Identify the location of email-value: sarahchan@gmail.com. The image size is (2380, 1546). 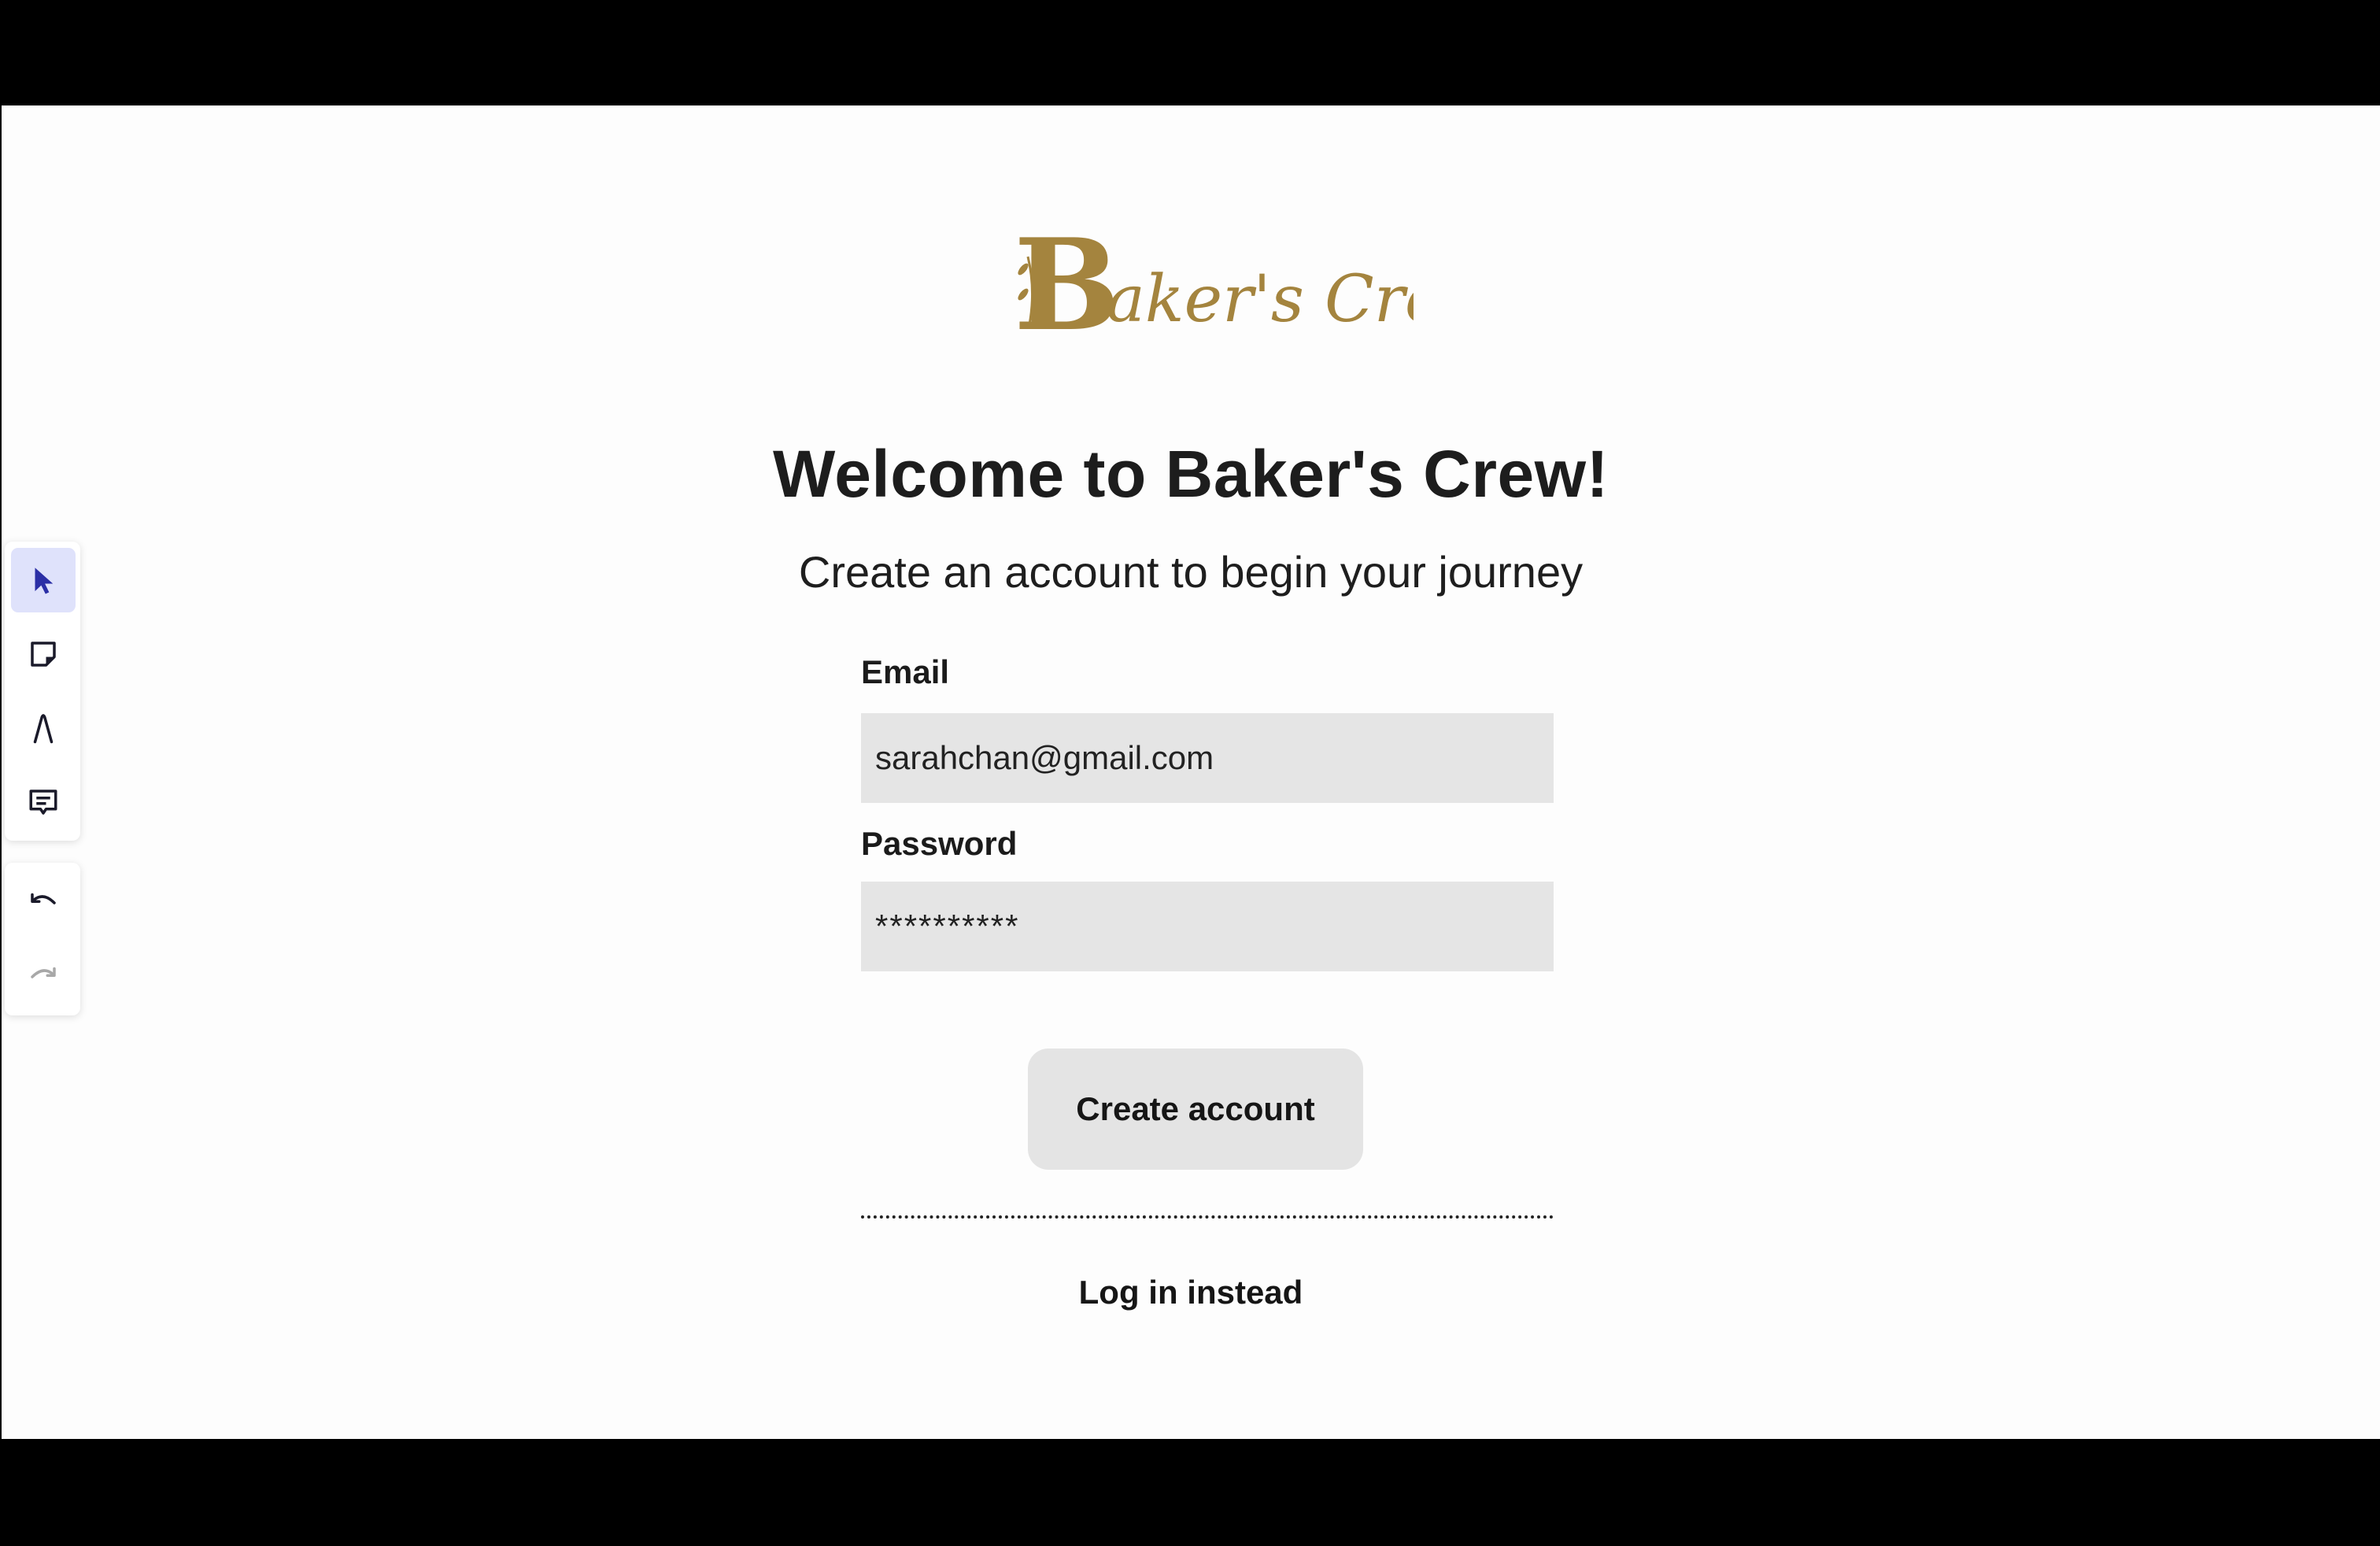
(1044, 757).